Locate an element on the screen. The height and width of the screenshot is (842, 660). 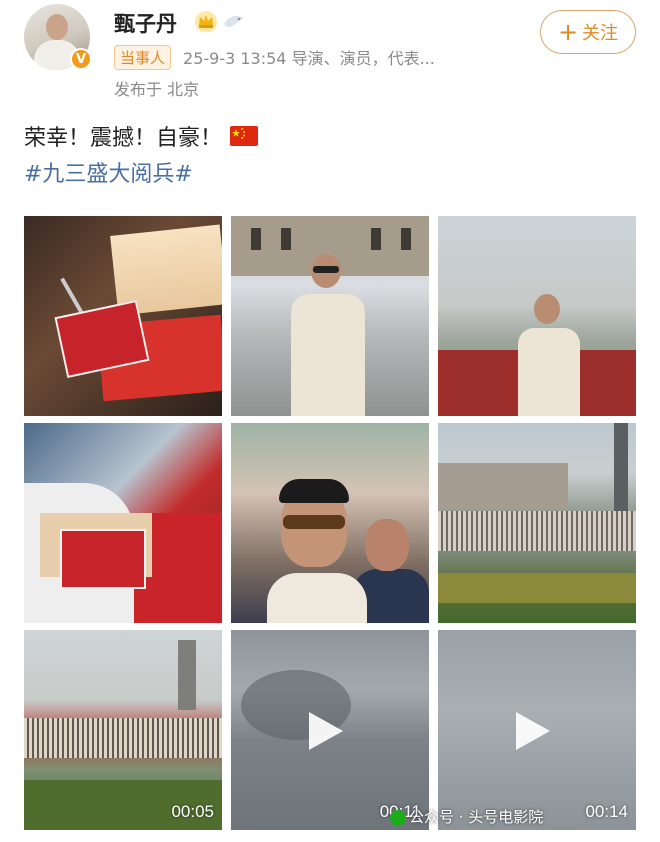
crown-icon is located at coordinates (206, 21).